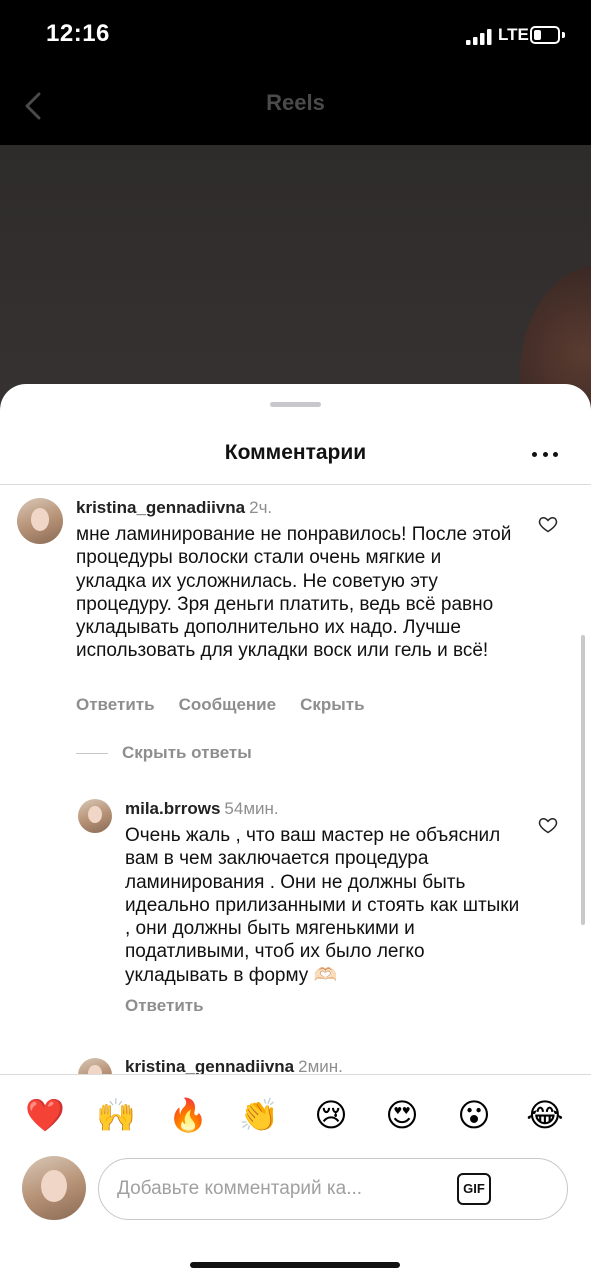 This screenshot has width=591, height=1280. What do you see at coordinates (402, 1115) in the screenshot?
I see `heart-eyes-emoji-button: 😍` at bounding box center [402, 1115].